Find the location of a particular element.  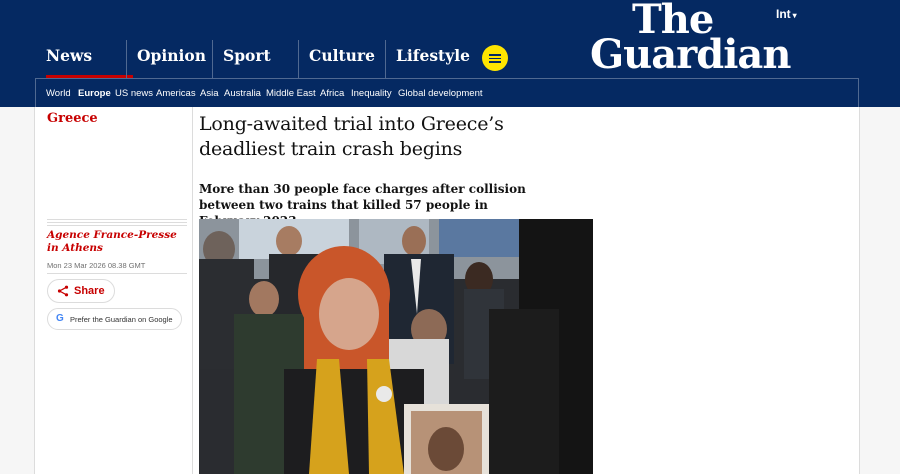

subnav-global-development: Global development is located at coordinates (440, 93).